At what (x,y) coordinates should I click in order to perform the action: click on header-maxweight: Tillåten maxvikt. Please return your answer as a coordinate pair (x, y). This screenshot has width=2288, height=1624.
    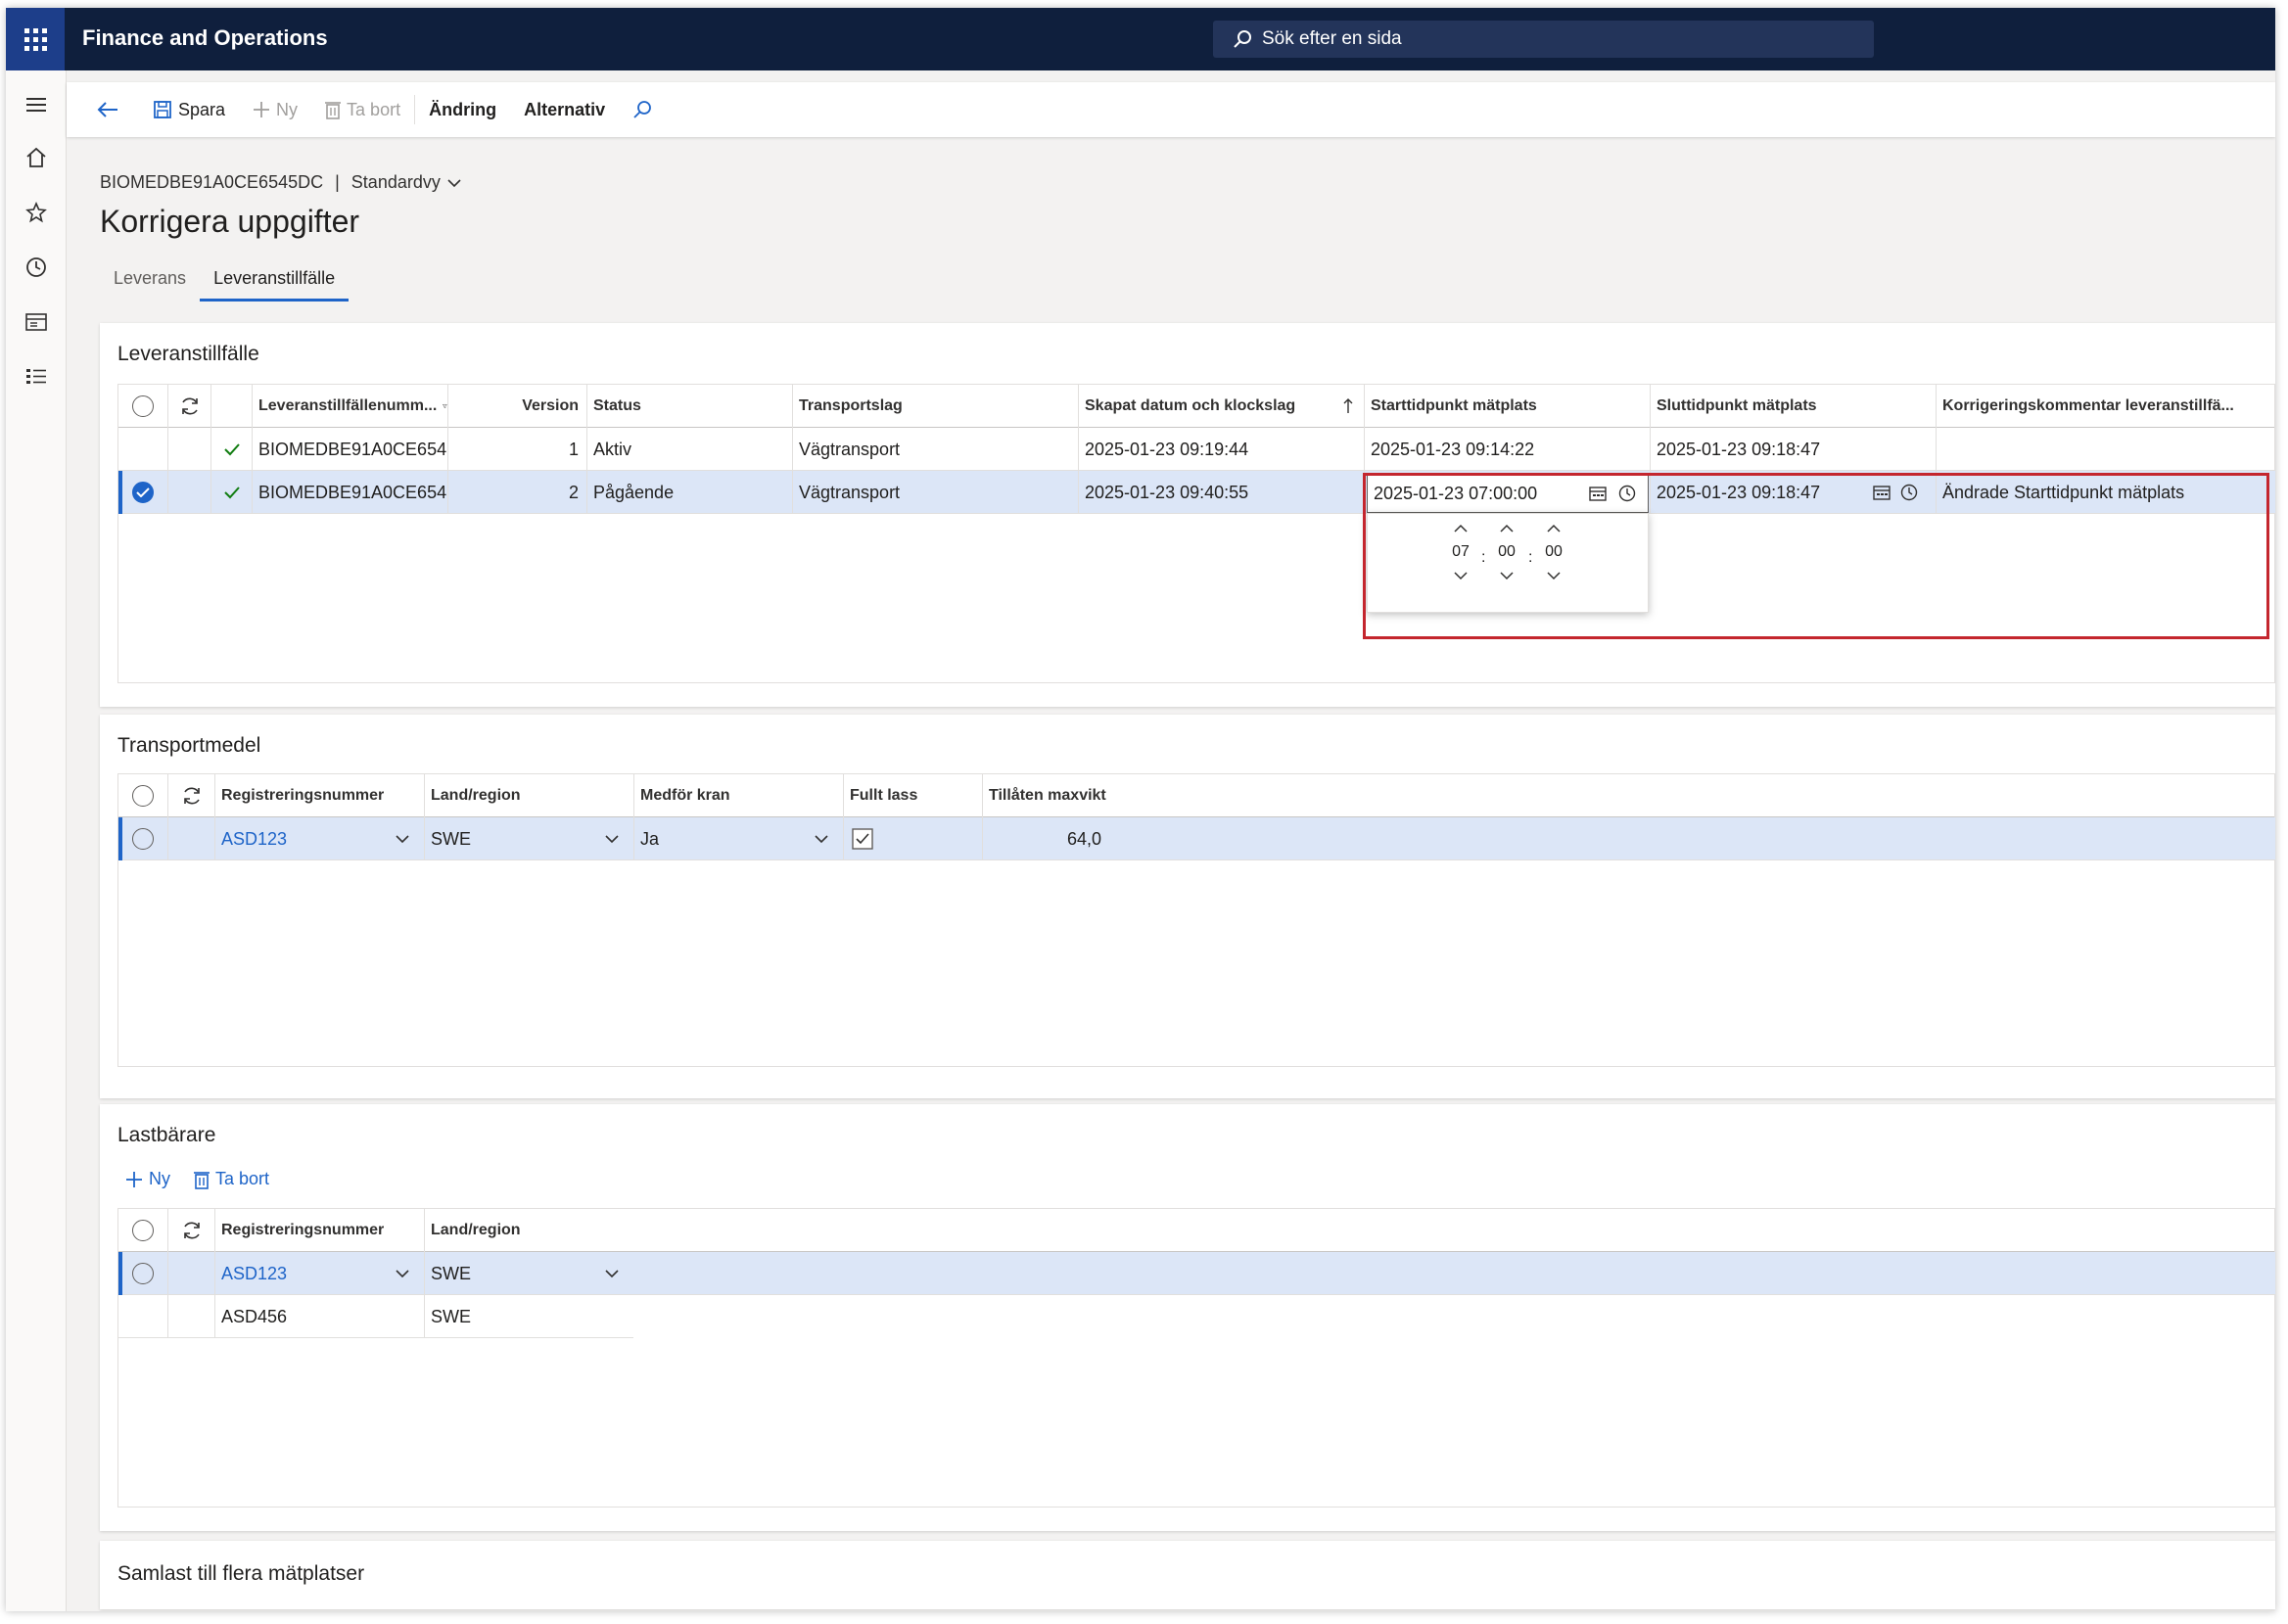
    Looking at the image, I should click on (1045, 796).